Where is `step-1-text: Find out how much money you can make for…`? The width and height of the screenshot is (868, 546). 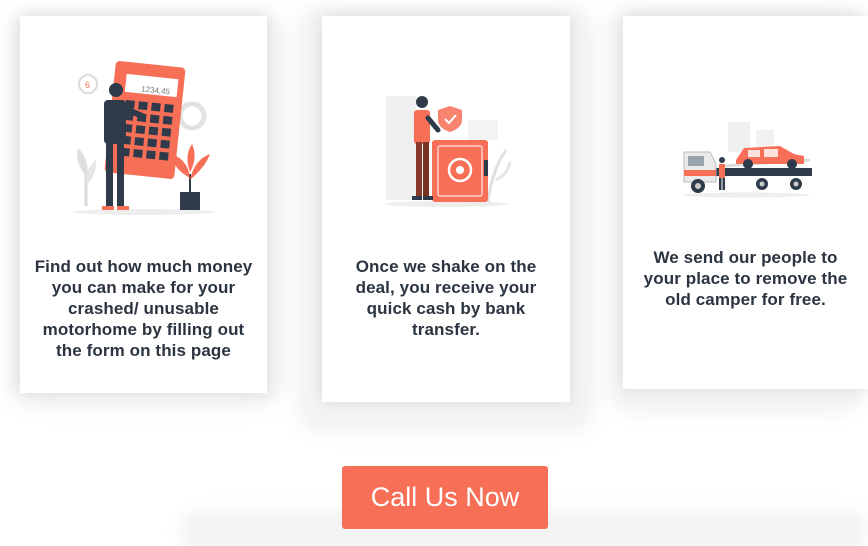 step-1-text: Find out how much money you can make for… is located at coordinates (143, 308).